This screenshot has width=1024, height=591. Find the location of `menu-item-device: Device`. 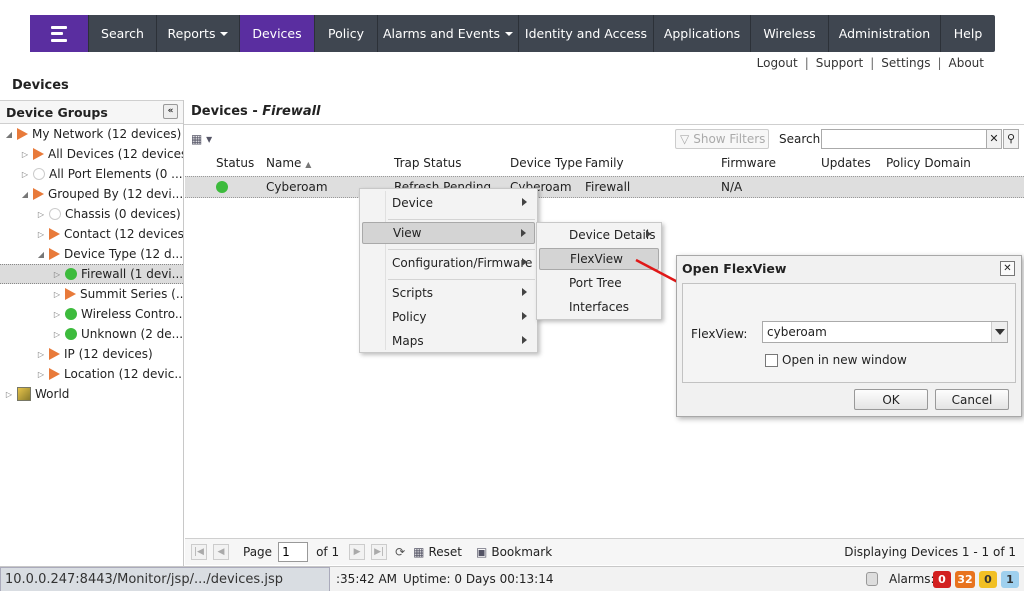

menu-item-device: Device is located at coordinates (448, 203).